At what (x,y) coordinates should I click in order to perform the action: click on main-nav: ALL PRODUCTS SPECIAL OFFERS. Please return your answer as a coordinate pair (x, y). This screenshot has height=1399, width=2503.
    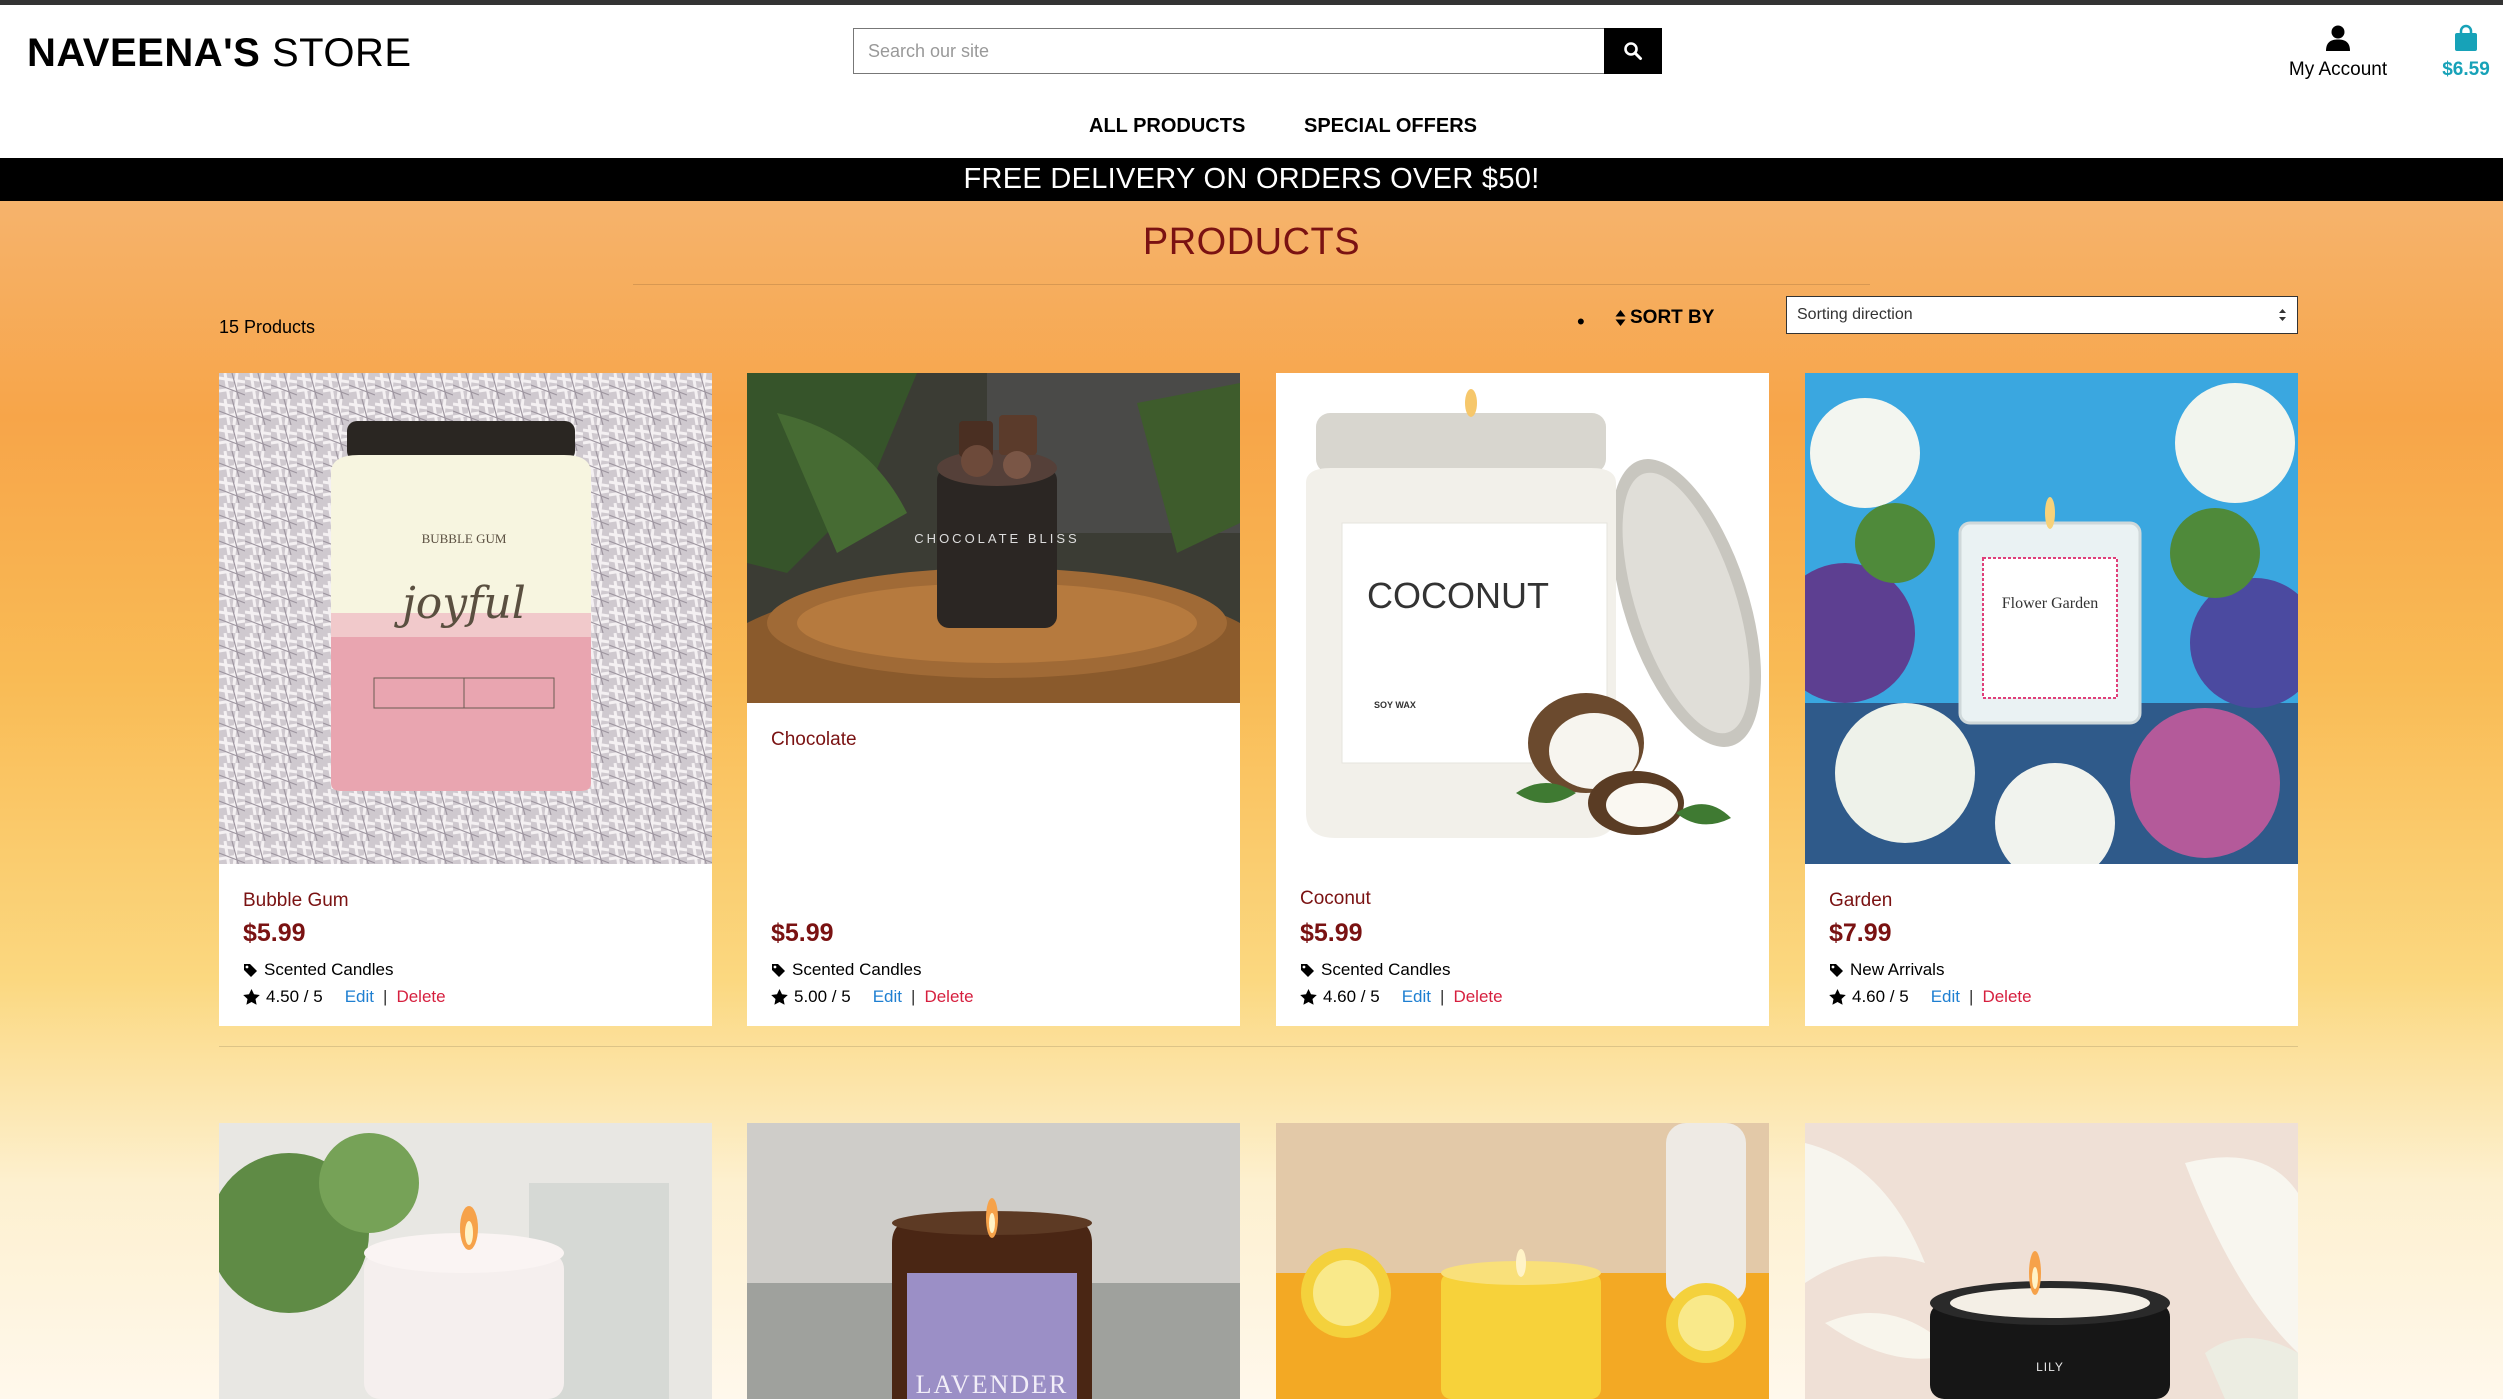
    Looking at the image, I should click on (1251, 130).